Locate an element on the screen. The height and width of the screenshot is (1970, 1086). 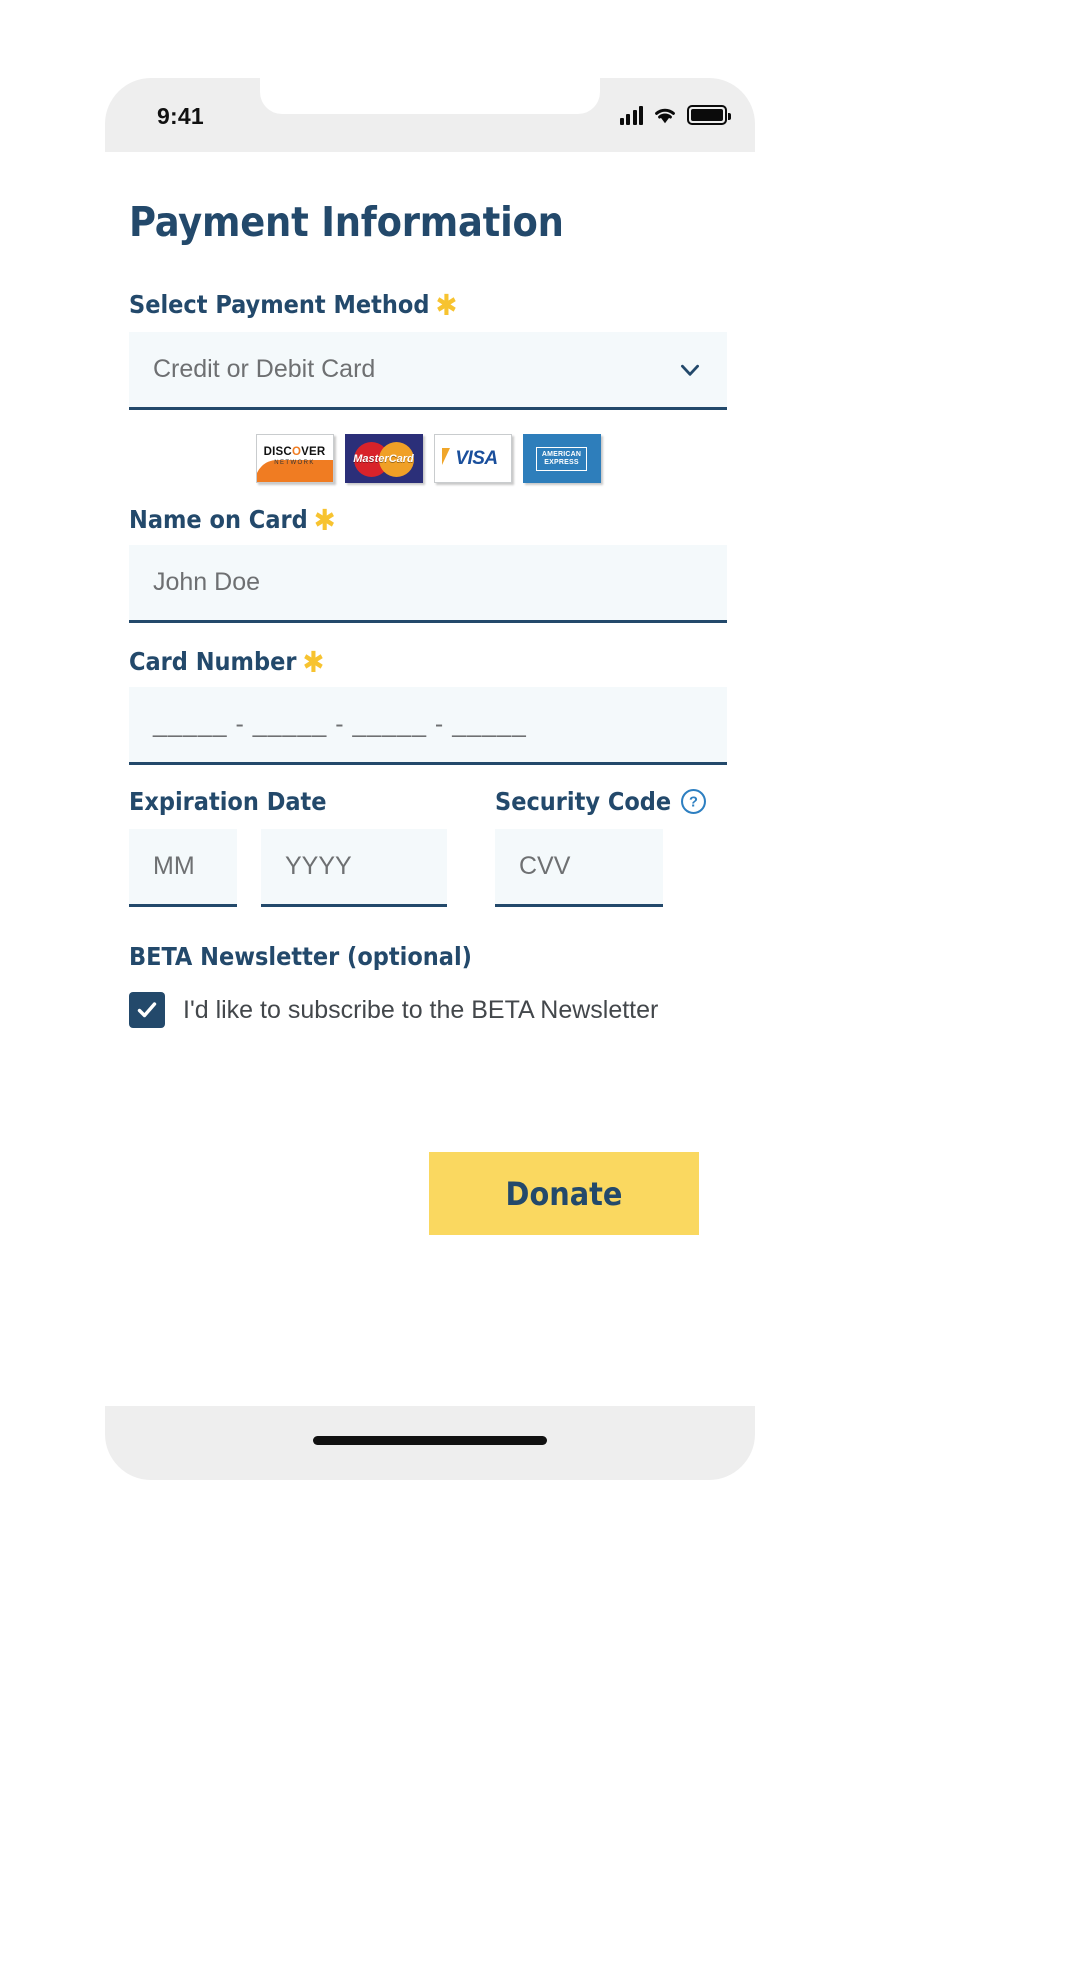
amex-card-logo: AMERICAN EXPRESS is located at coordinates (561, 458).